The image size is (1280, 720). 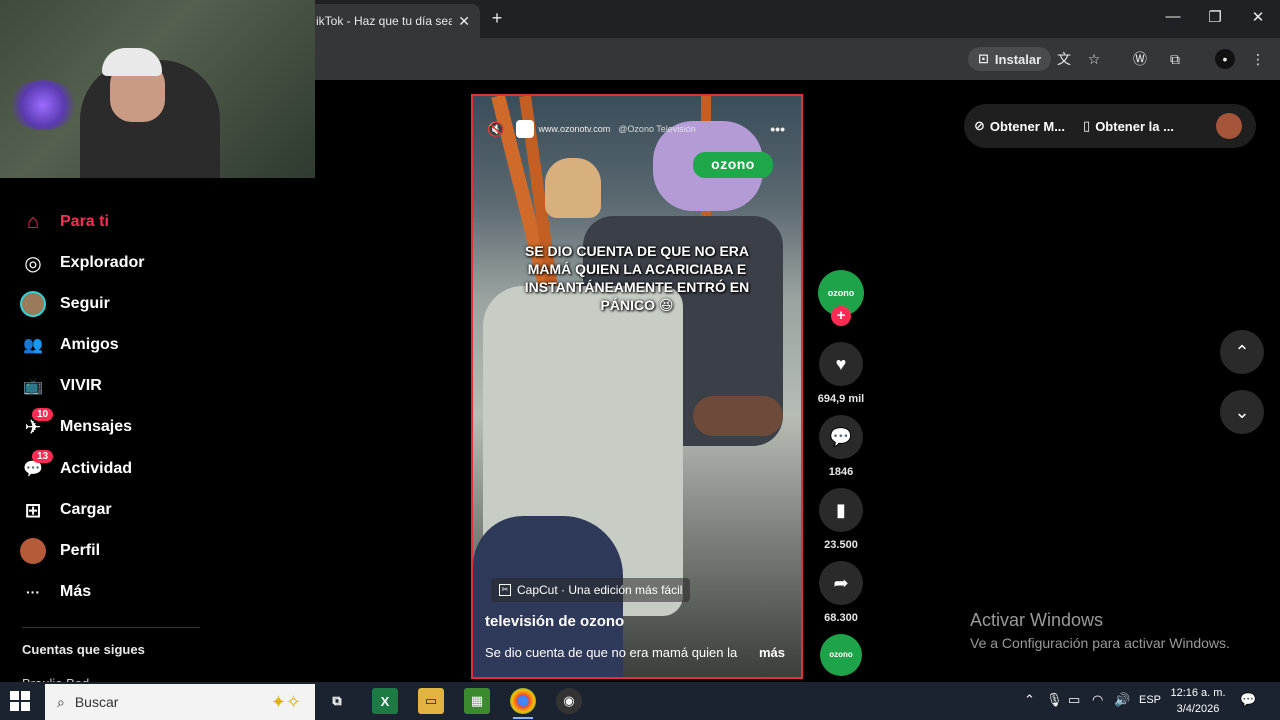 What do you see at coordinates (81, 385) in the screenshot?
I see `sidebar-item-label: VIVIR` at bounding box center [81, 385].